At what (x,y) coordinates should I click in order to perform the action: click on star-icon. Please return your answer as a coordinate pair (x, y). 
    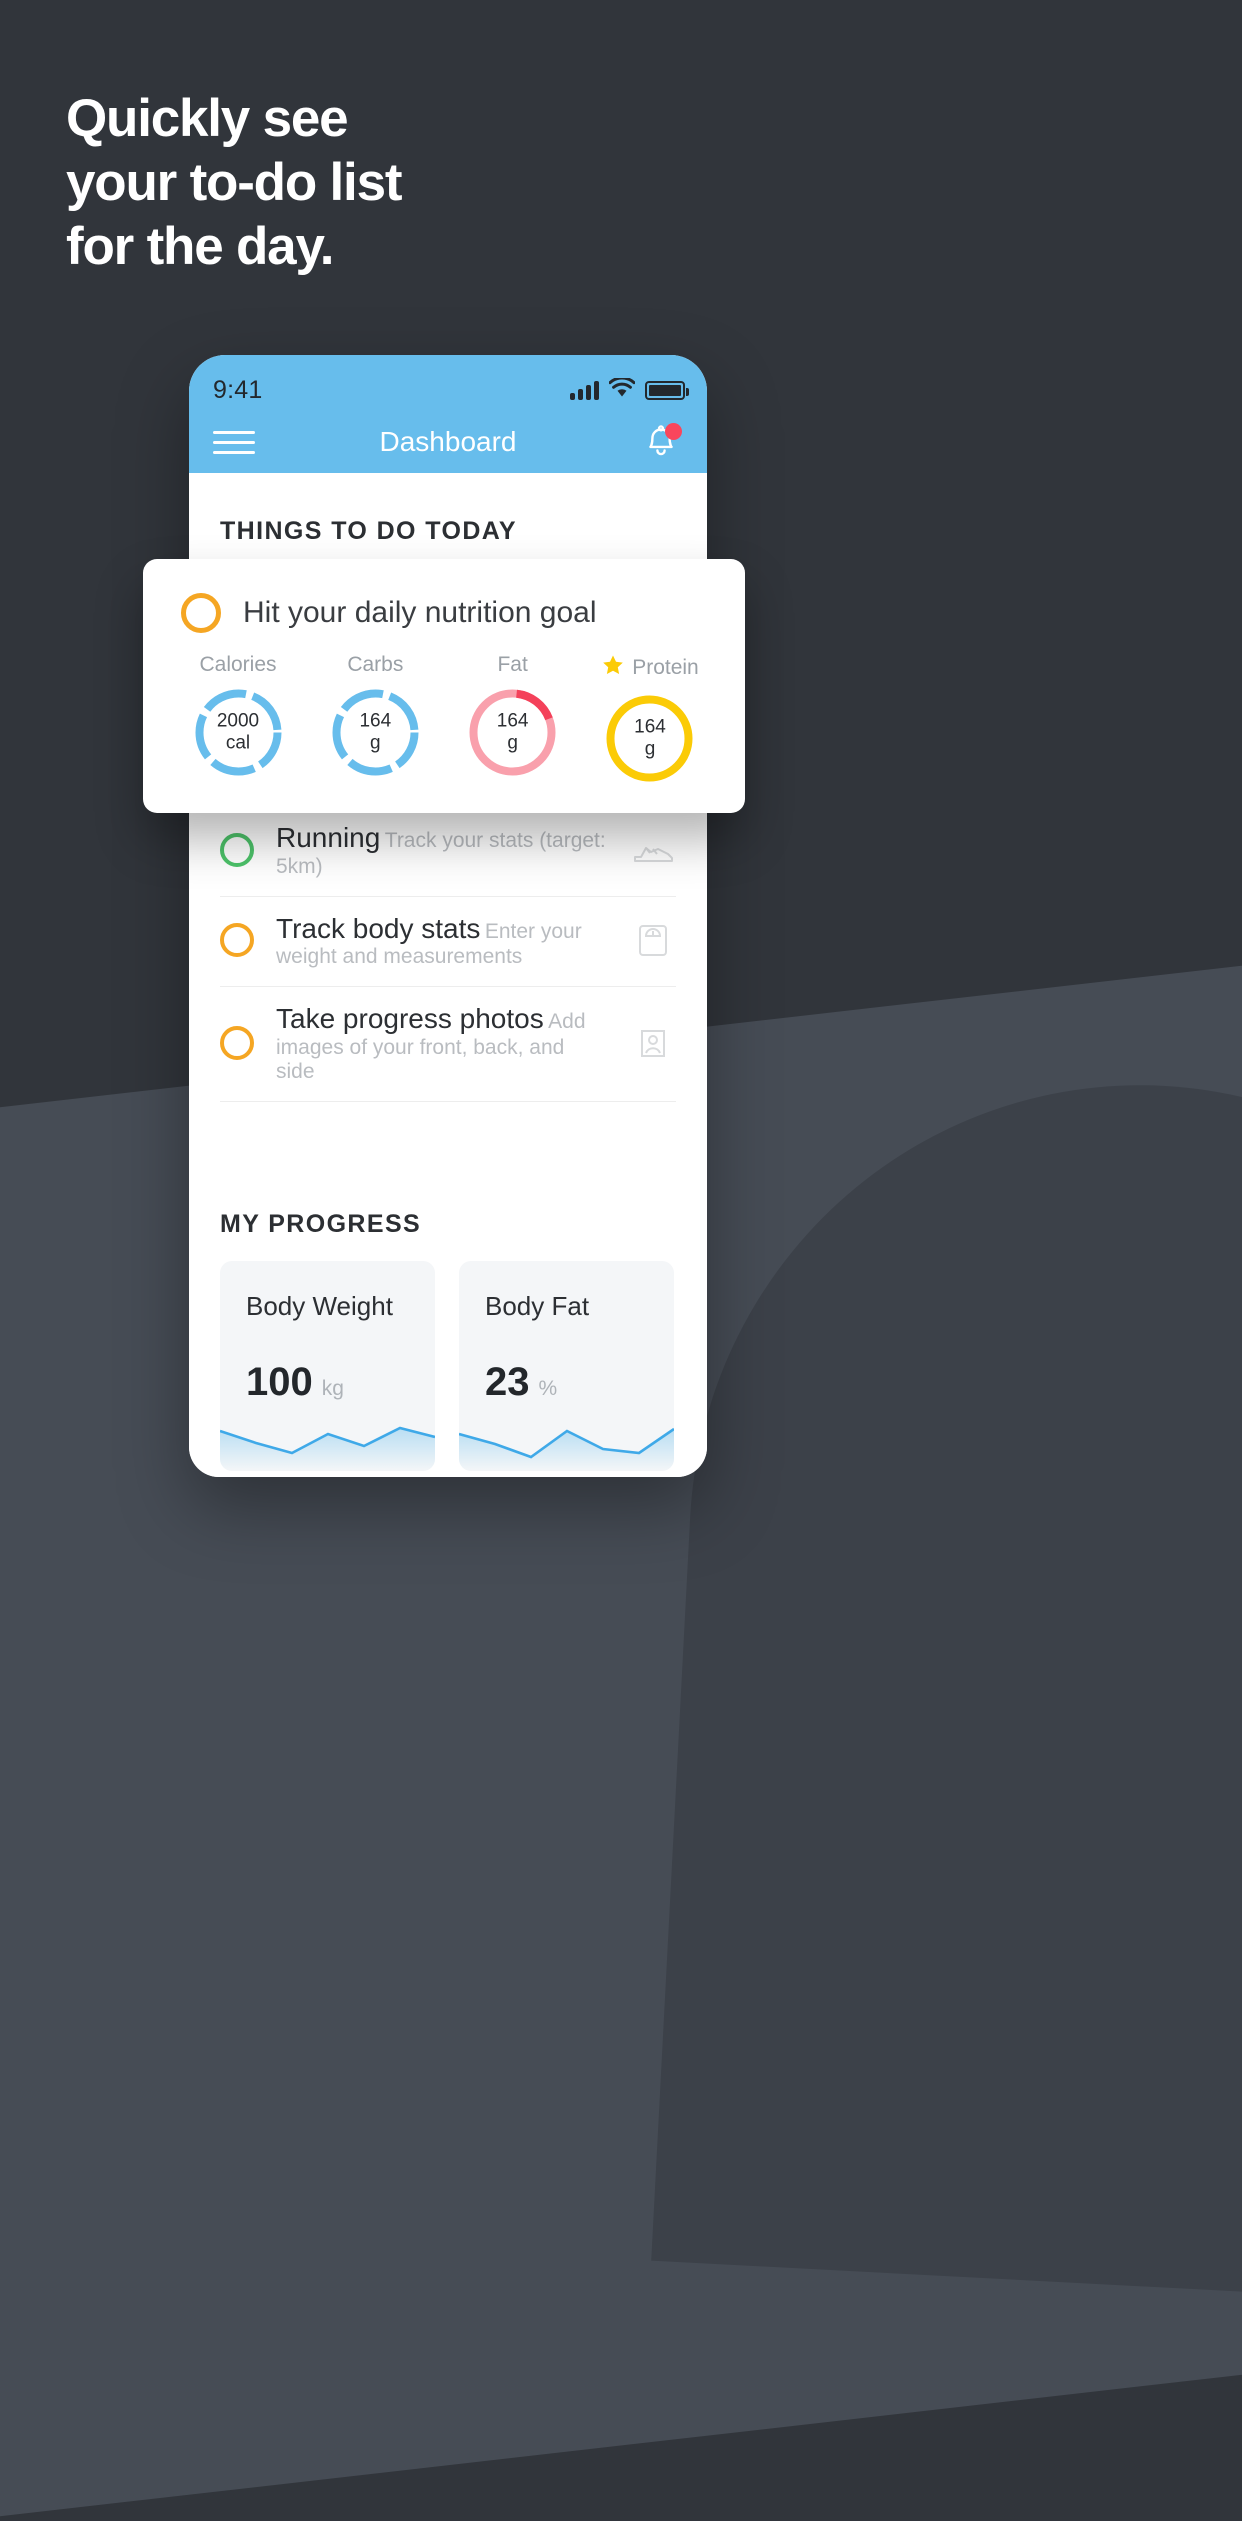
    Looking at the image, I should click on (613, 668).